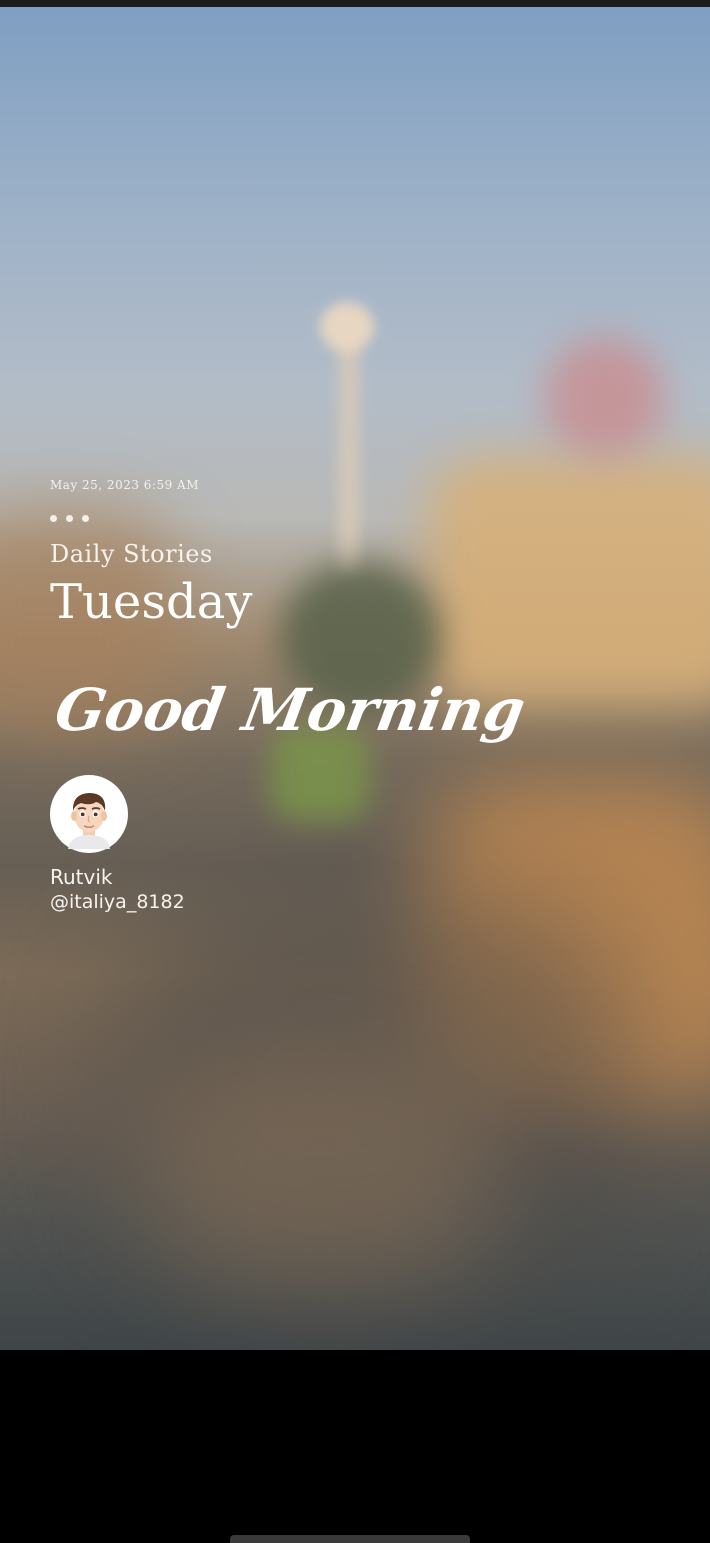 The width and height of the screenshot is (710, 1543). I want to click on author-name: Rutvik, so click(284, 877).